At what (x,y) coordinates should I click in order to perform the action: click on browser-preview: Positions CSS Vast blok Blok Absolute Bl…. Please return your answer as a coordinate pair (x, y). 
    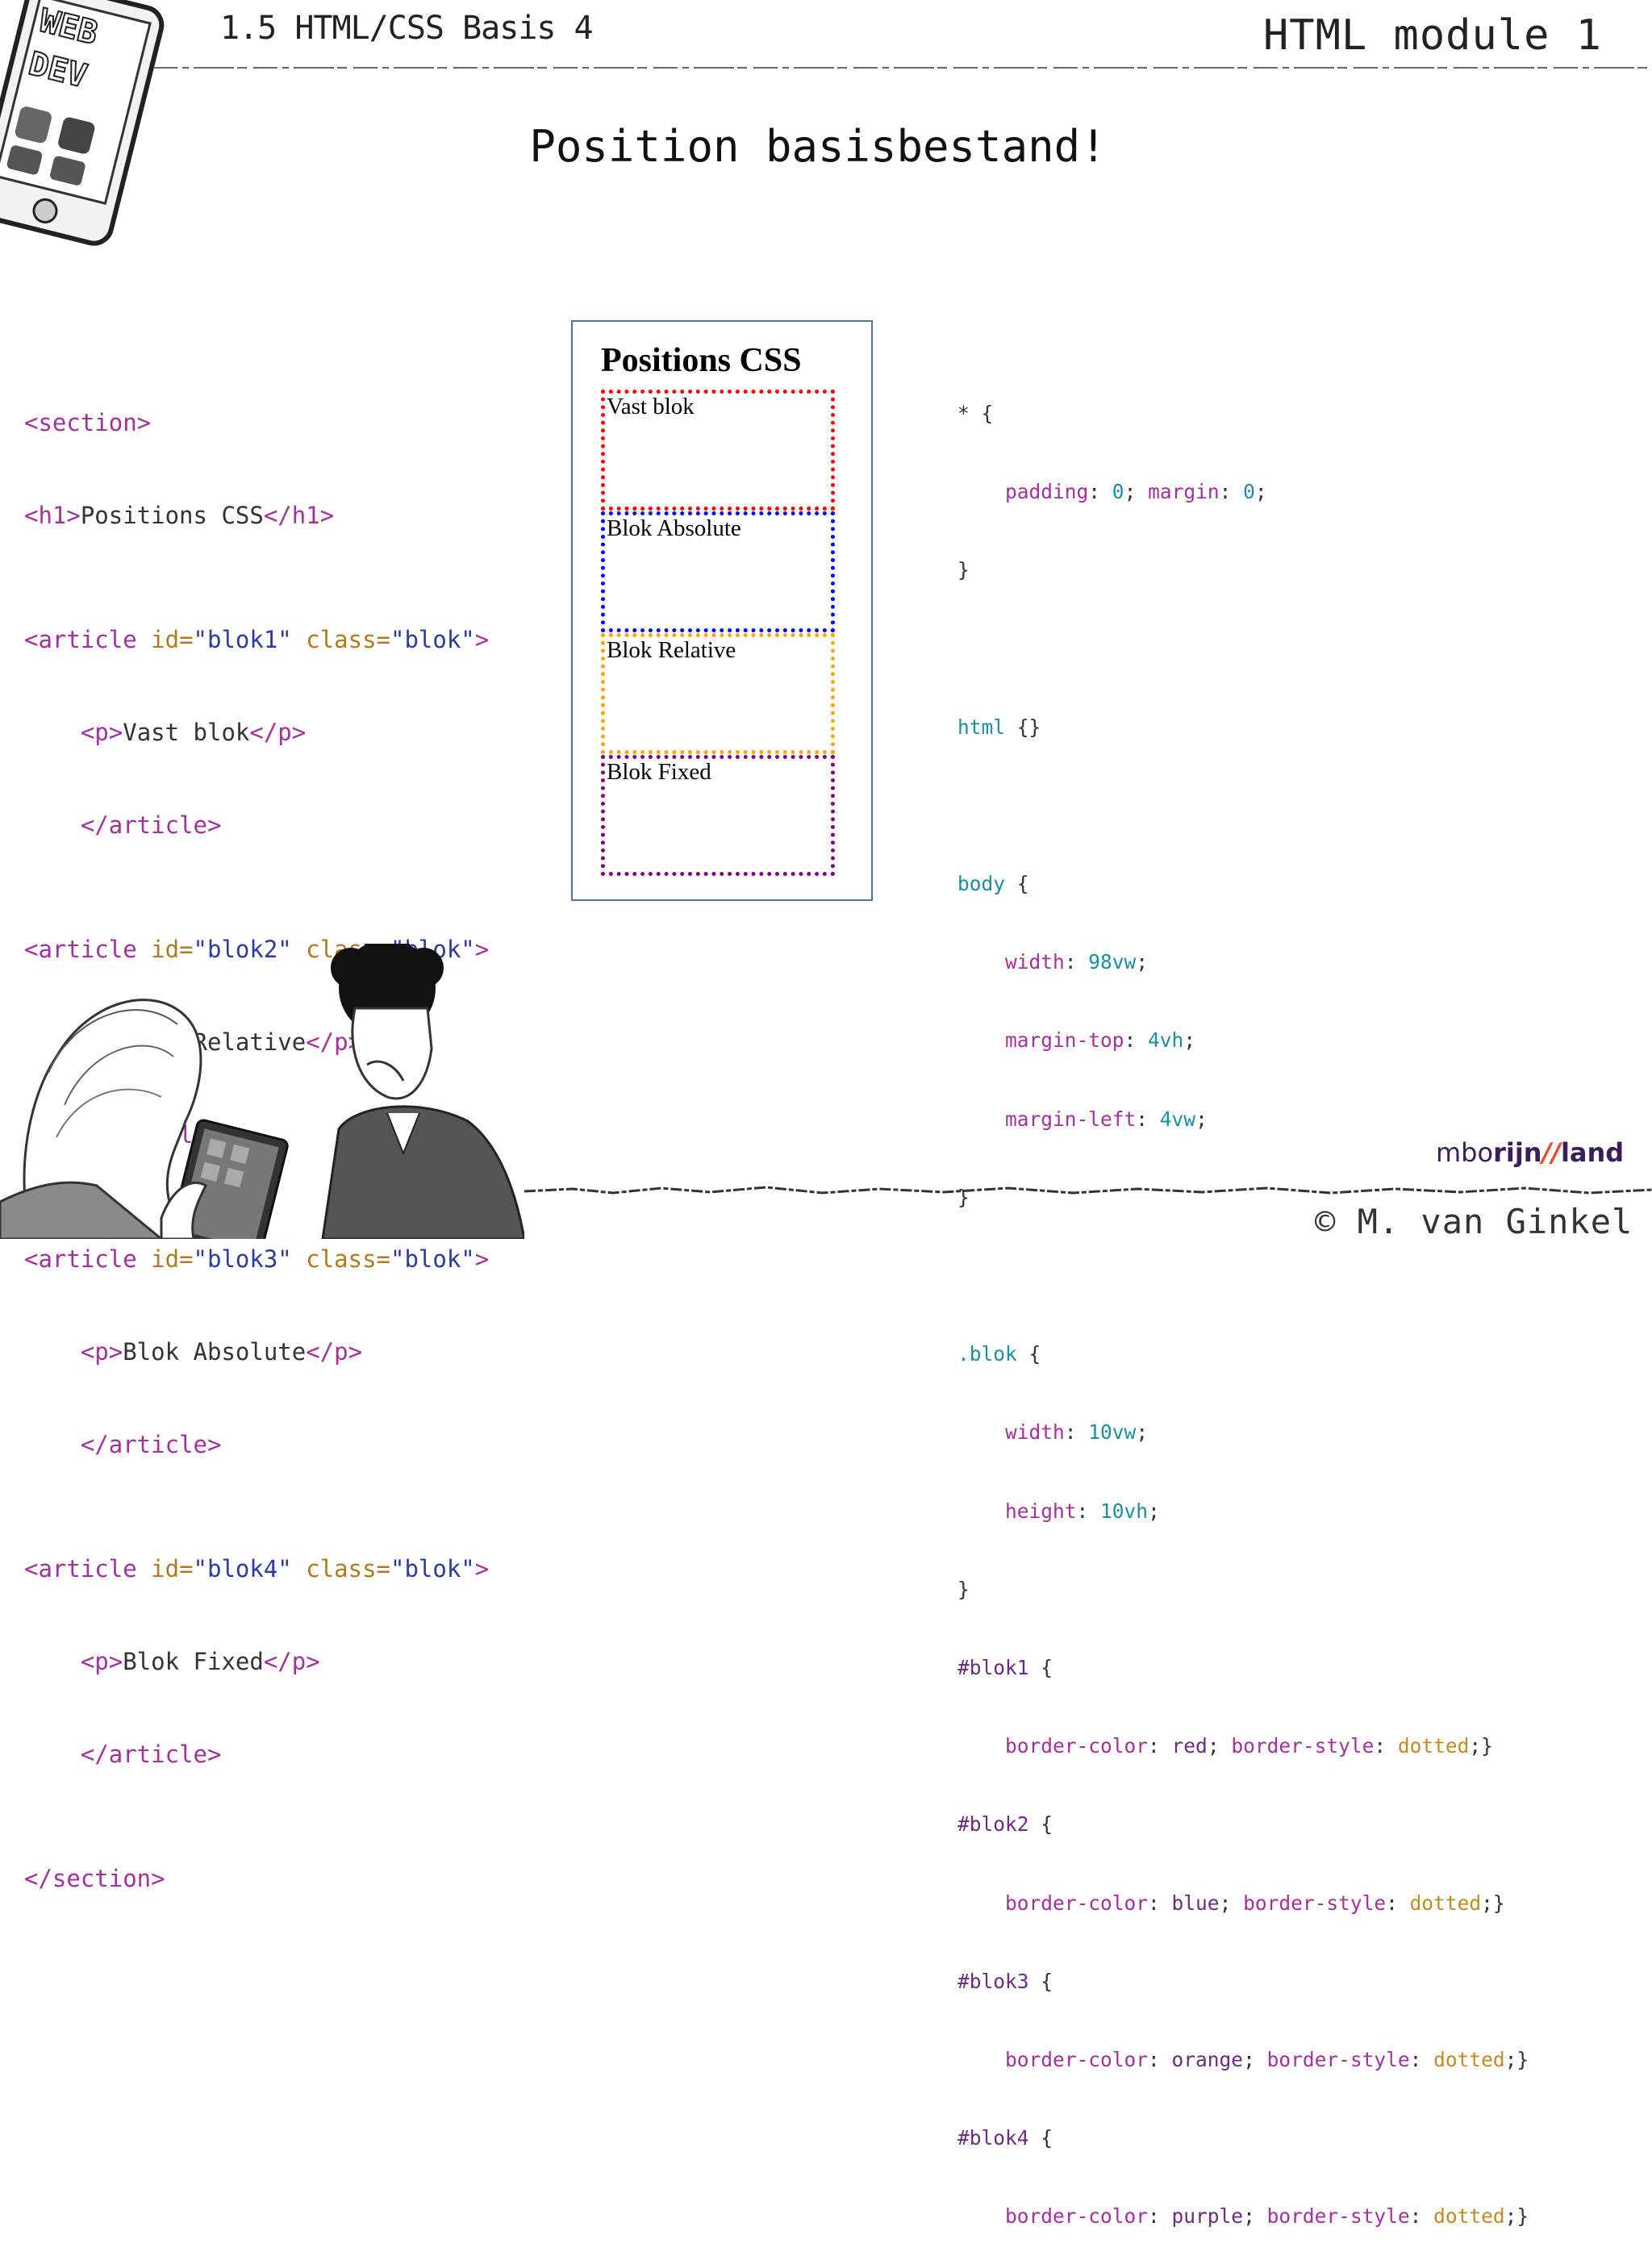
    Looking at the image, I should click on (722, 610).